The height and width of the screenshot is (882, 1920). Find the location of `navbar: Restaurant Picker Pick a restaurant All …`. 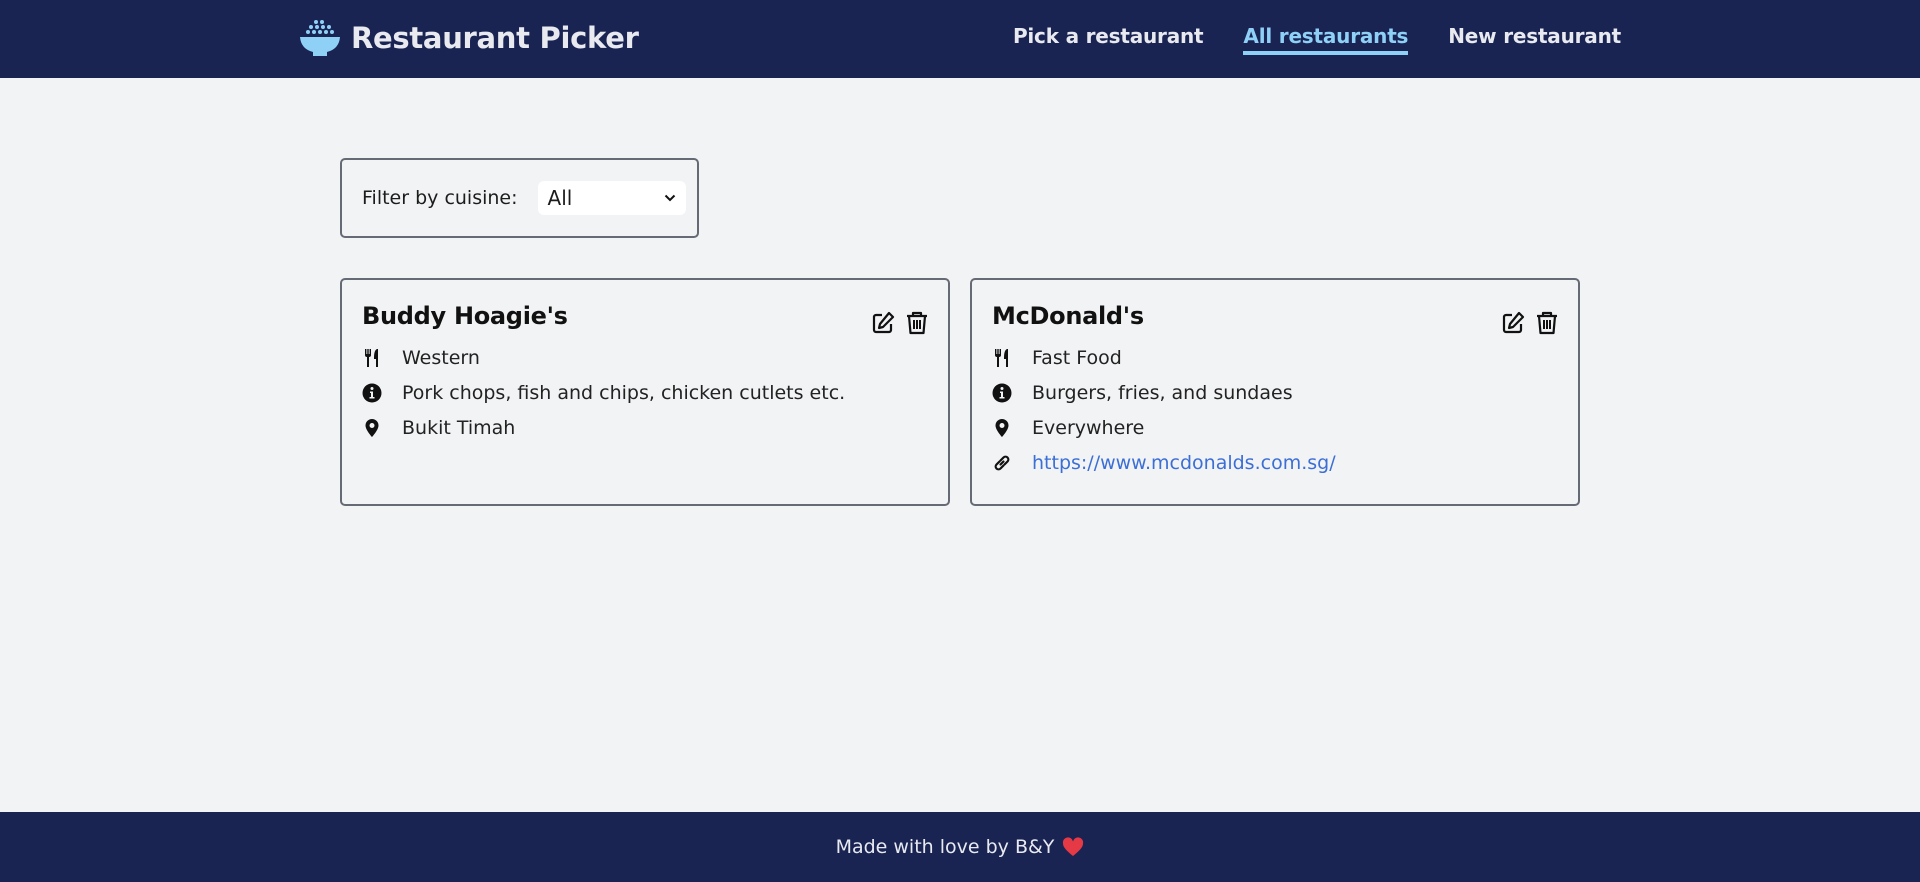

navbar: Restaurant Picker Pick a restaurant All … is located at coordinates (960, 39).